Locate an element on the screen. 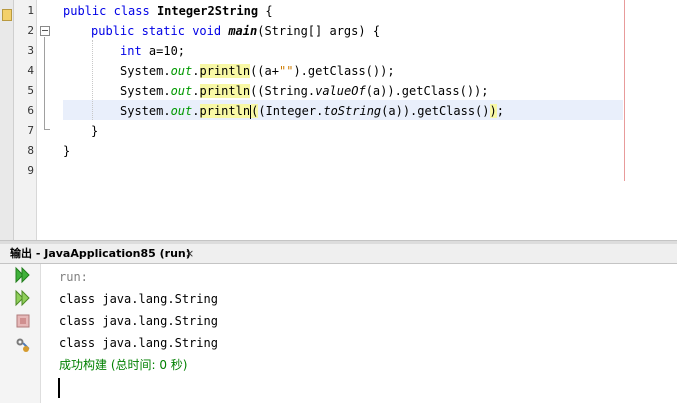 The image size is (677, 403). left-bookmark-strip is located at coordinates (7, 120).